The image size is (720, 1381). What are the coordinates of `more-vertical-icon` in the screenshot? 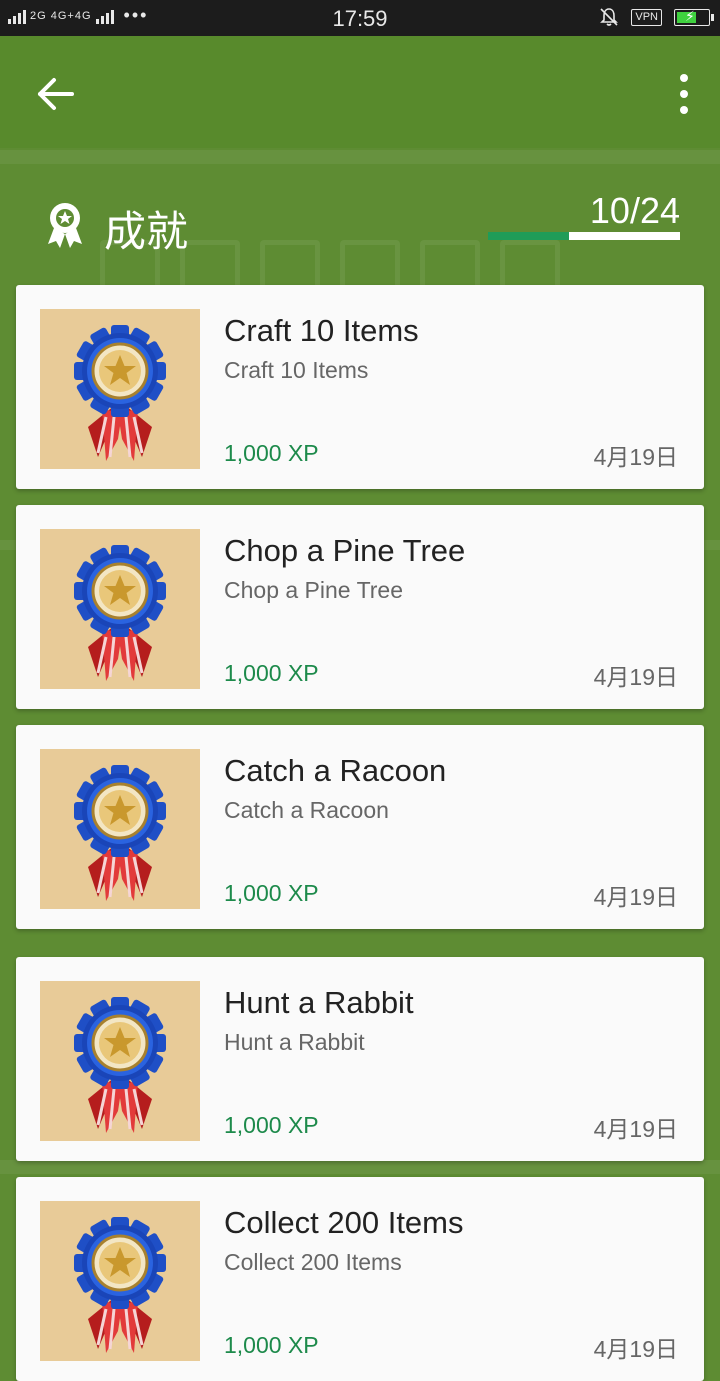 It's located at (684, 78).